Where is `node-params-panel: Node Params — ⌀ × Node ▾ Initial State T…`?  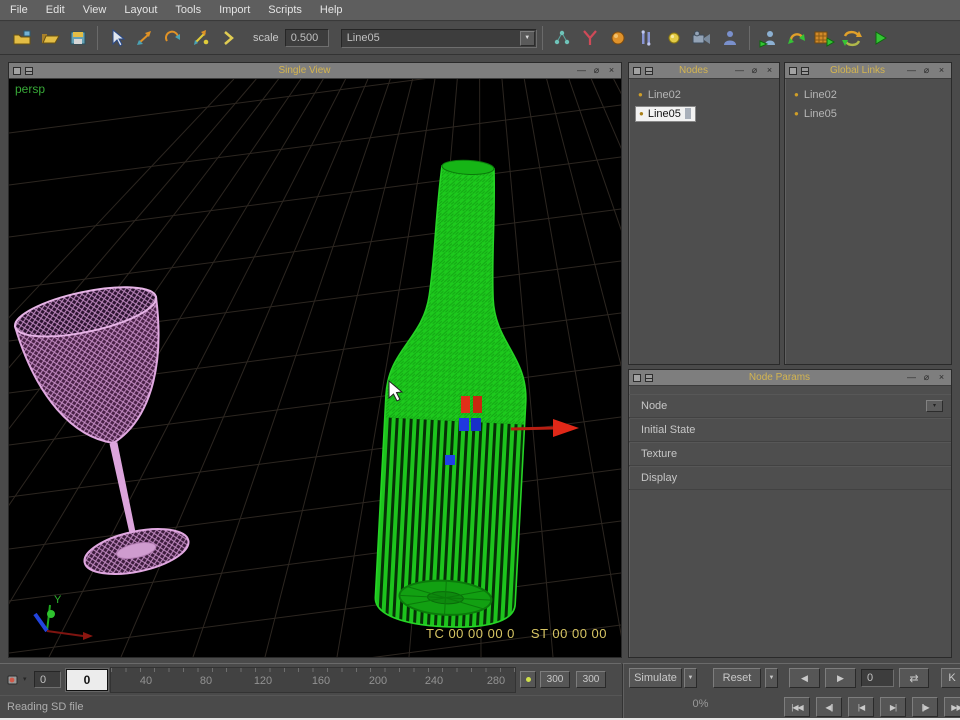 node-params-panel: Node Params — ⌀ × Node ▾ Initial State T… is located at coordinates (790, 513).